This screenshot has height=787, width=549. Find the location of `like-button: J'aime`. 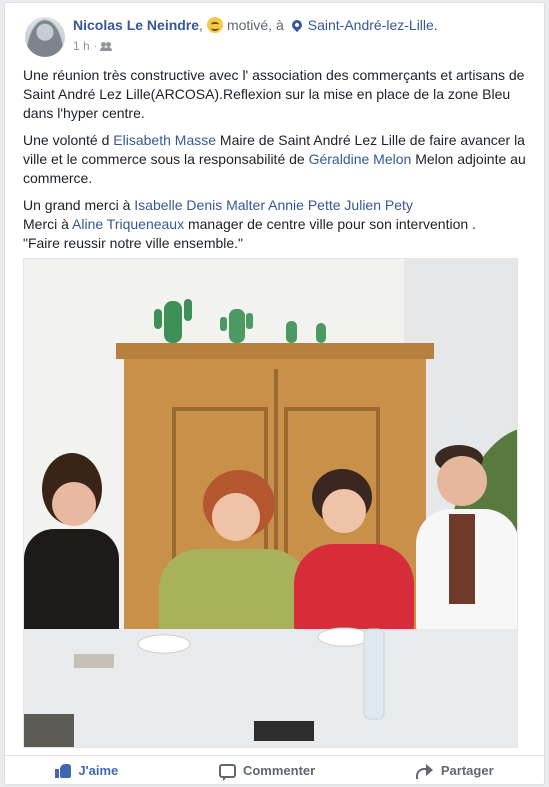

like-button: J'aime is located at coordinates (86, 770).